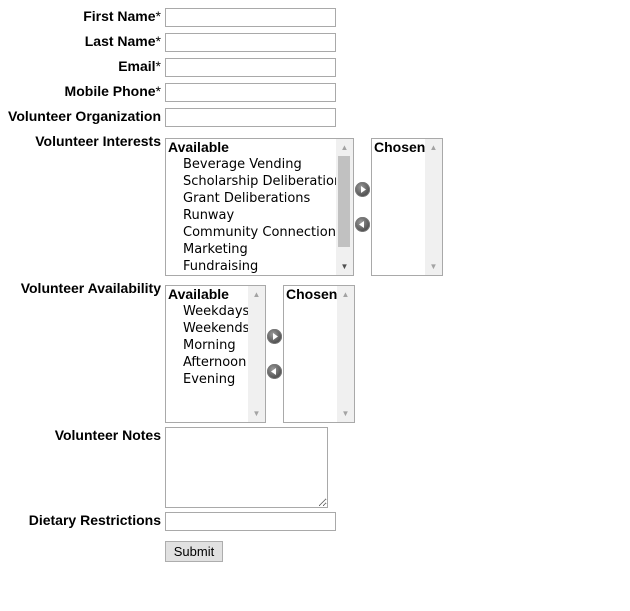 This screenshot has height=611, width=630. Describe the element at coordinates (98, 141) in the screenshot. I see `volunteer-interests-label: Volunteer Interests` at that location.